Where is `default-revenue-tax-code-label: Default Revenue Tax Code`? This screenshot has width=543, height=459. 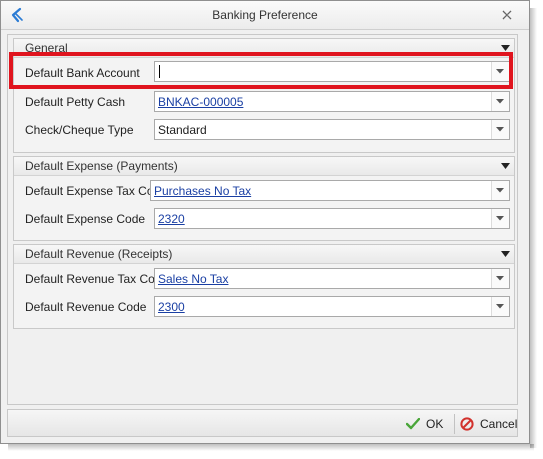 default-revenue-tax-code-label: Default Revenue Tax Code is located at coordinates (97, 279).